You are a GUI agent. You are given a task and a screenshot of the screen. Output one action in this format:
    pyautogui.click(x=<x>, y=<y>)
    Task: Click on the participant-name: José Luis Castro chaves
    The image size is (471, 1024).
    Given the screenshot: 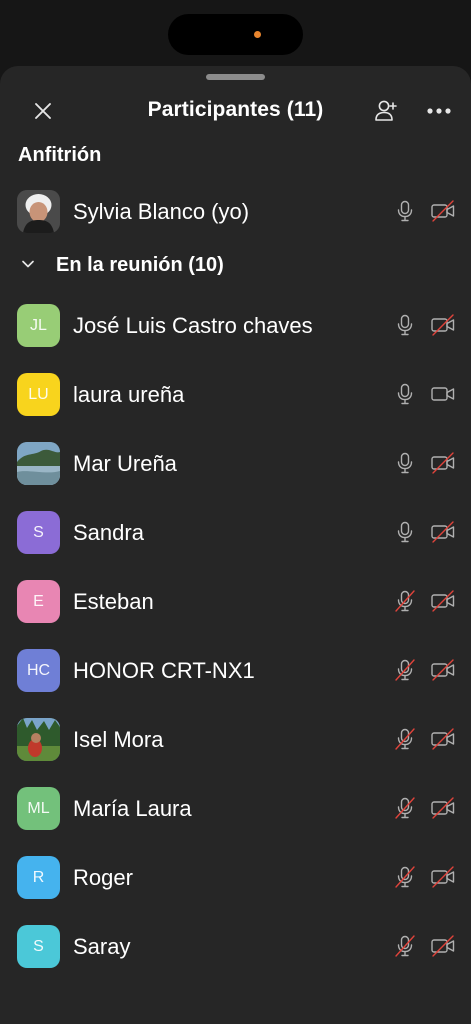 What is the action you would take?
    pyautogui.click(x=193, y=325)
    